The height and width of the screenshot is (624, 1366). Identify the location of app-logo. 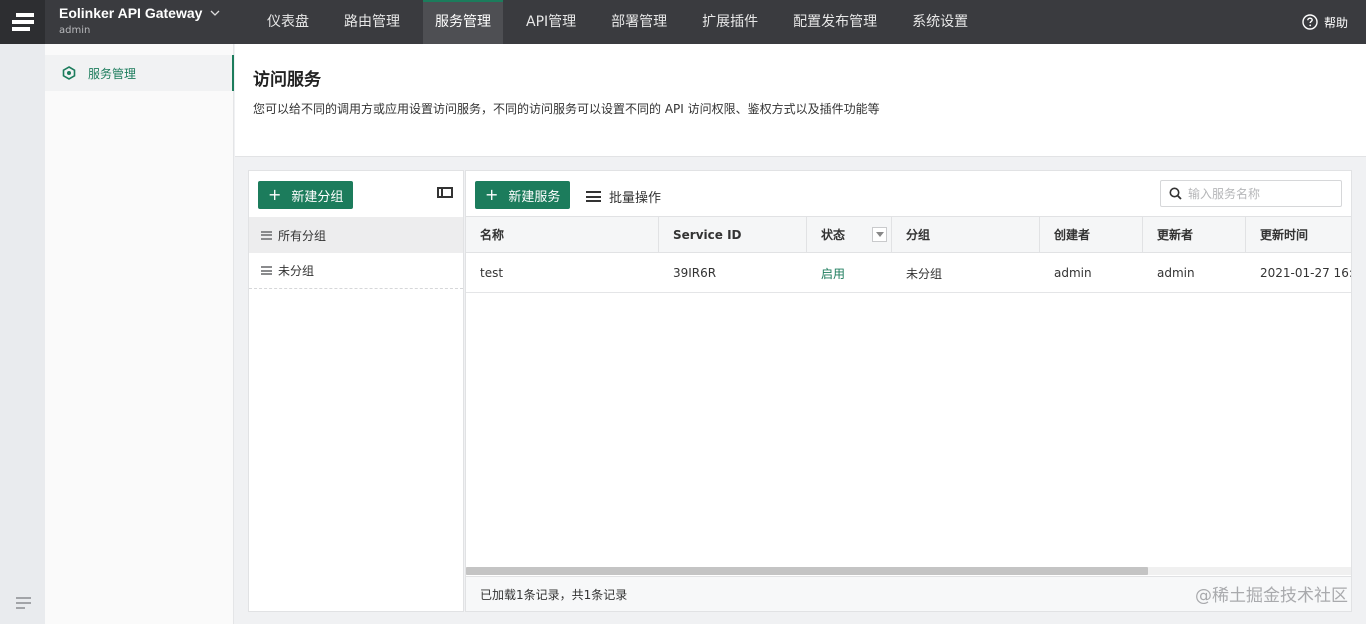
(22, 22).